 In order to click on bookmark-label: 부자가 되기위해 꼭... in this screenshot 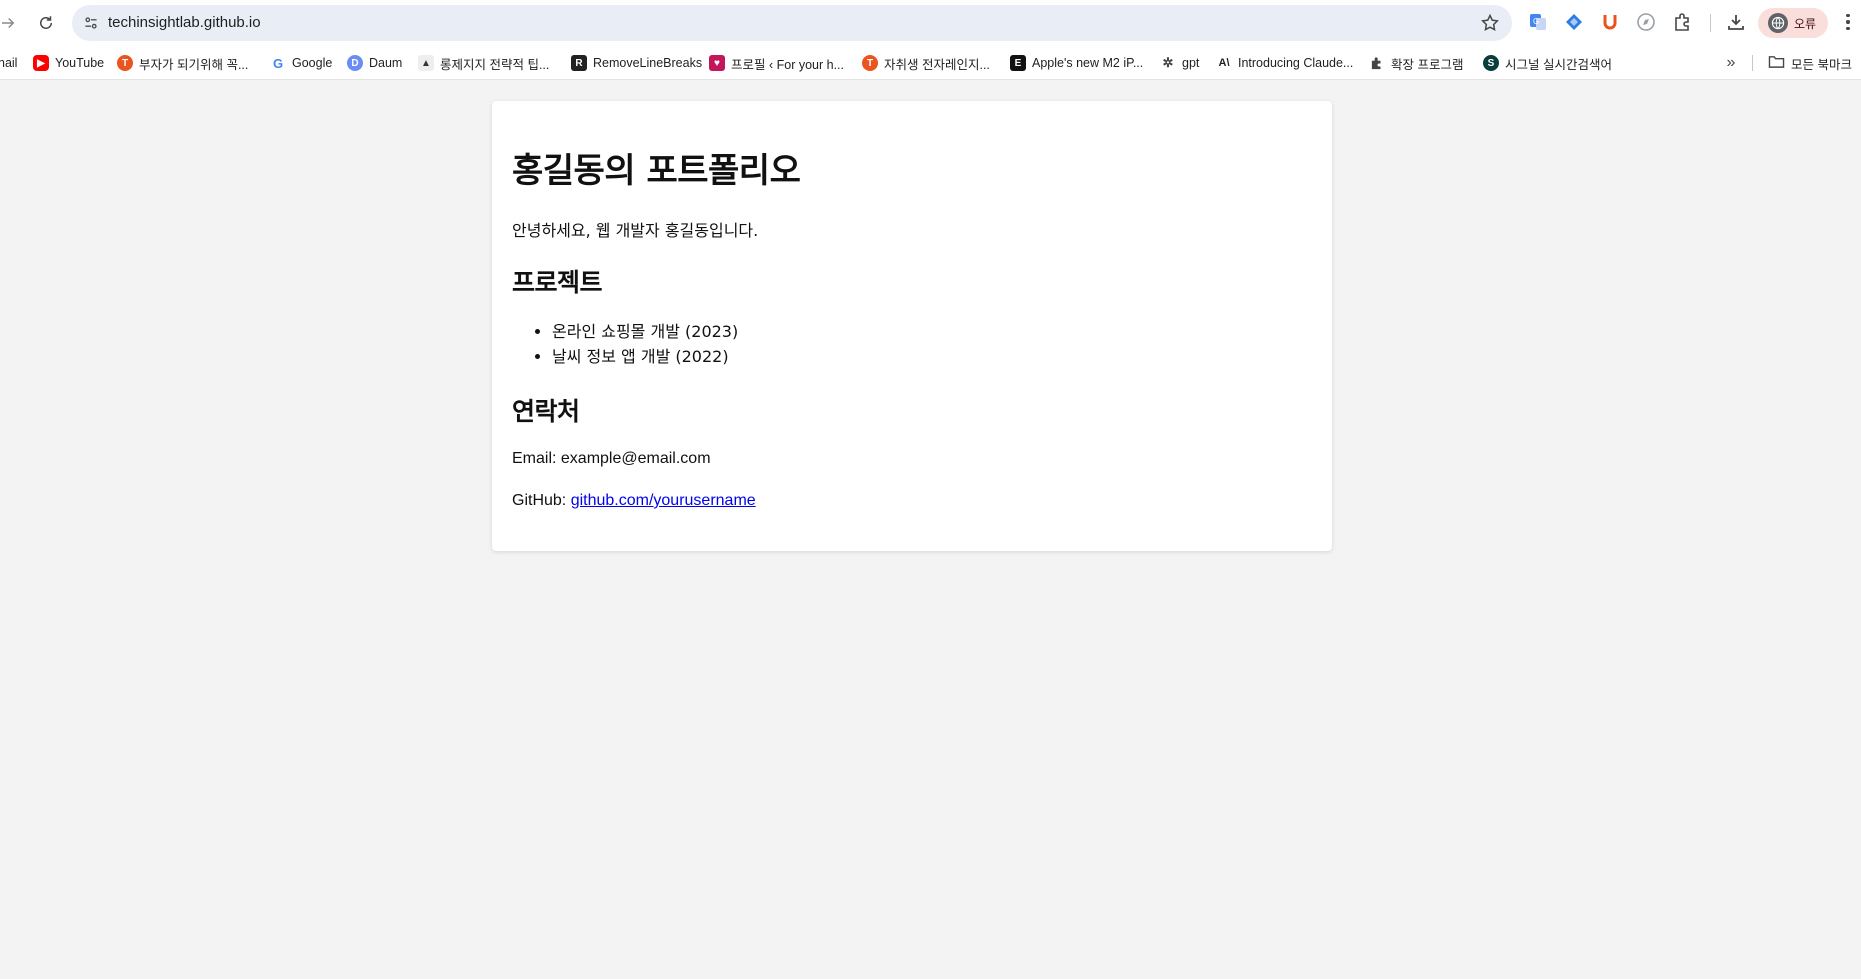, I will do `click(194, 64)`.